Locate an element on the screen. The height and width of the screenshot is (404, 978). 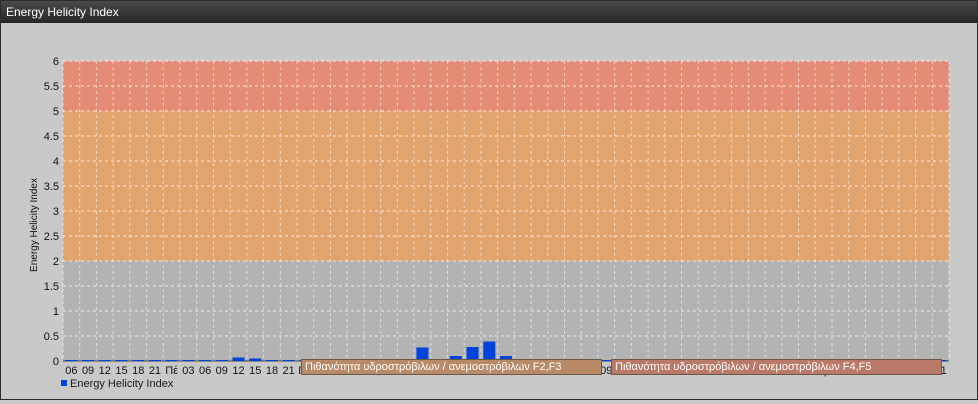
y-tick-label: 5 is located at coordinates (56, 112).